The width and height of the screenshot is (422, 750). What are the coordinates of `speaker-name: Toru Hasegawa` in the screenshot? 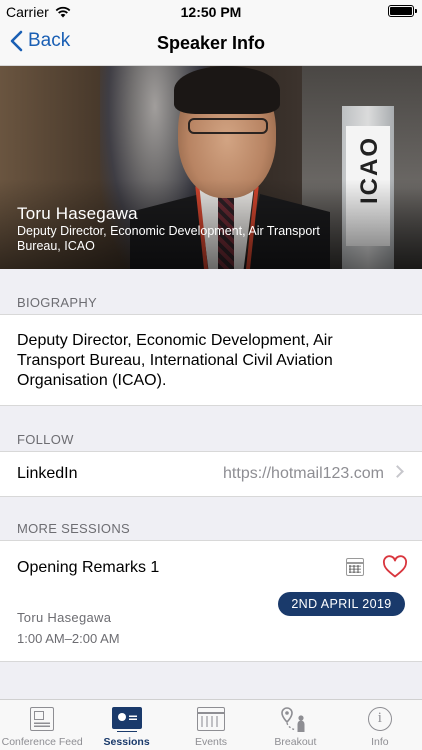 It's located at (77, 213).